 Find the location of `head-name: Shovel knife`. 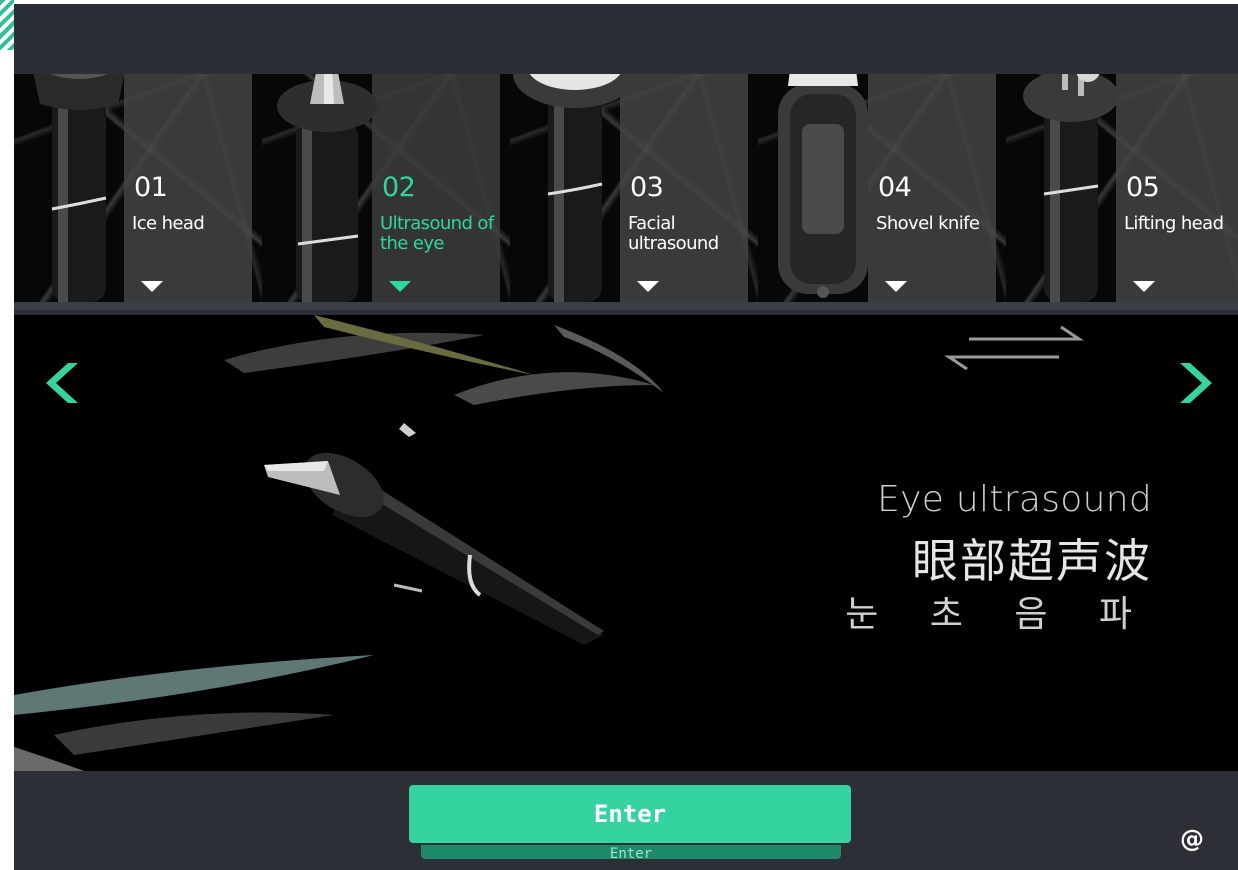

head-name: Shovel knife is located at coordinates (928, 223).